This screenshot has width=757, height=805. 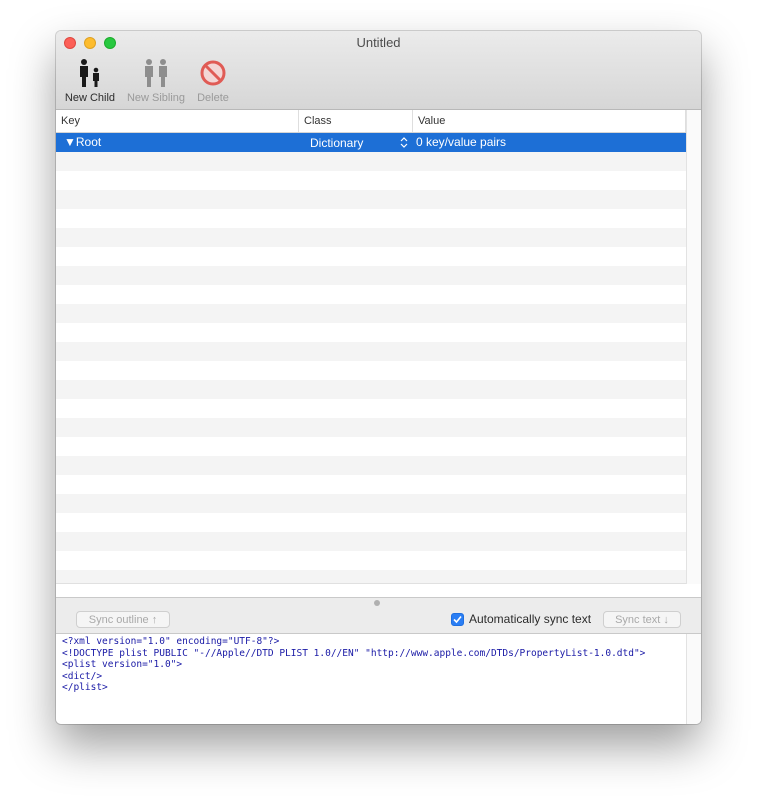 I want to click on root-value-cell: 0 key/value pairs, so click(x=461, y=142).